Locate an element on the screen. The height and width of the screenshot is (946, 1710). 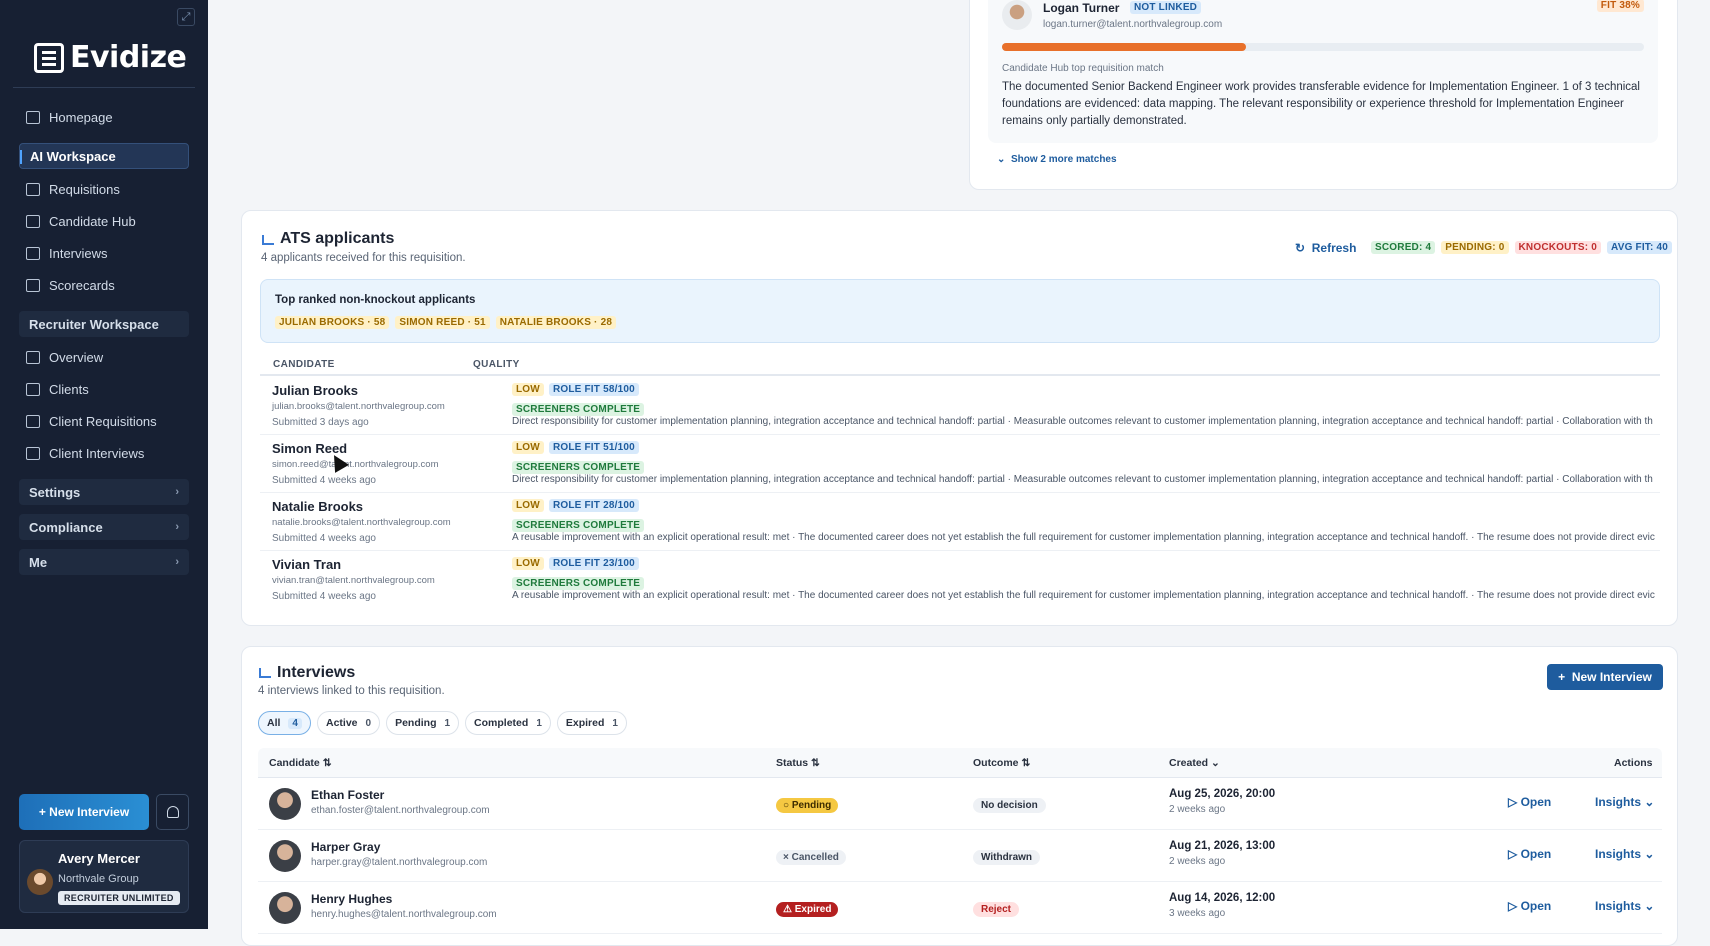
filter-pending: Pending 1 is located at coordinates (423, 723).